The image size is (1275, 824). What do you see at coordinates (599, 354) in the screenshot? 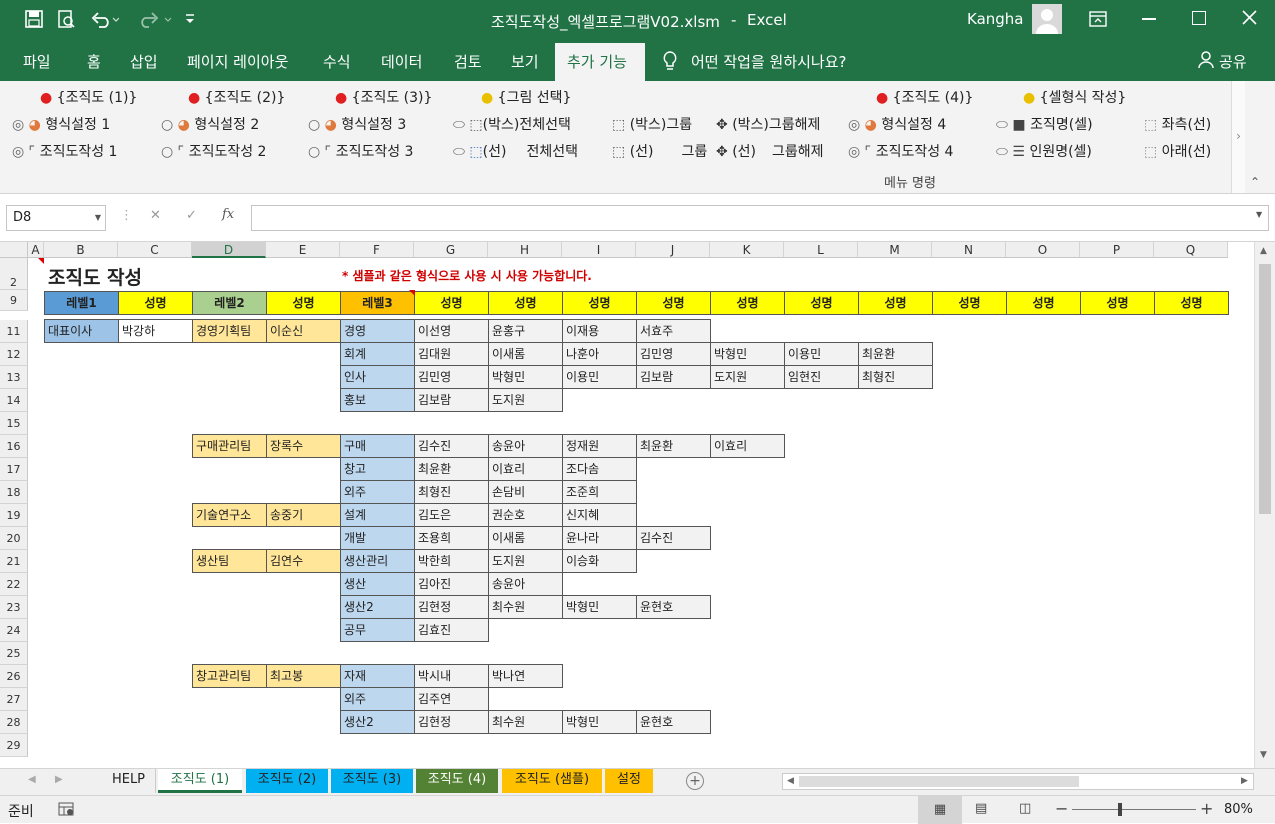
I see `member-name-cell: 나훈아` at bounding box center [599, 354].